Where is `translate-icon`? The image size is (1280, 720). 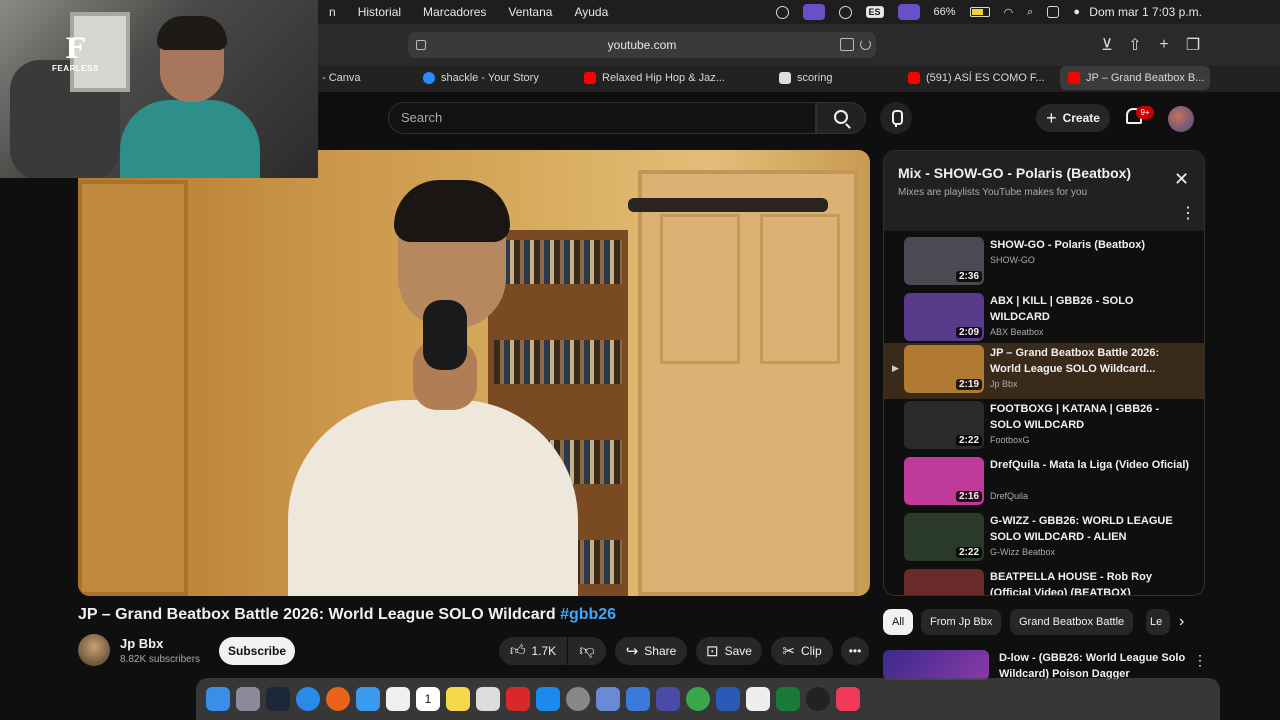
translate-icon is located at coordinates (847, 44).